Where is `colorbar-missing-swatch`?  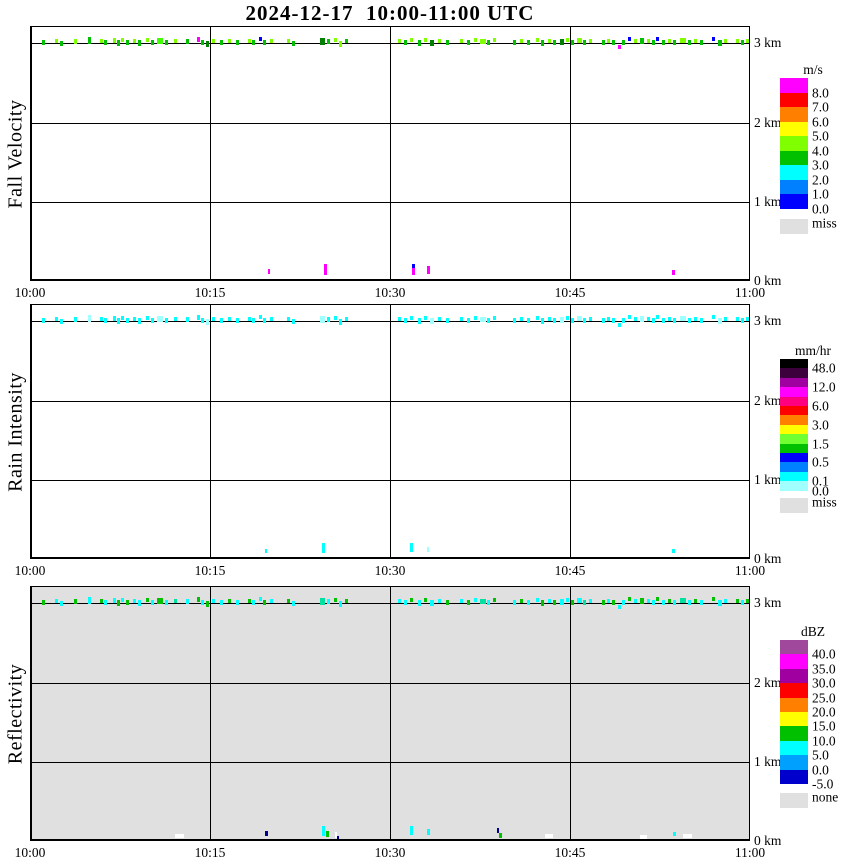 colorbar-missing-swatch is located at coordinates (794, 800).